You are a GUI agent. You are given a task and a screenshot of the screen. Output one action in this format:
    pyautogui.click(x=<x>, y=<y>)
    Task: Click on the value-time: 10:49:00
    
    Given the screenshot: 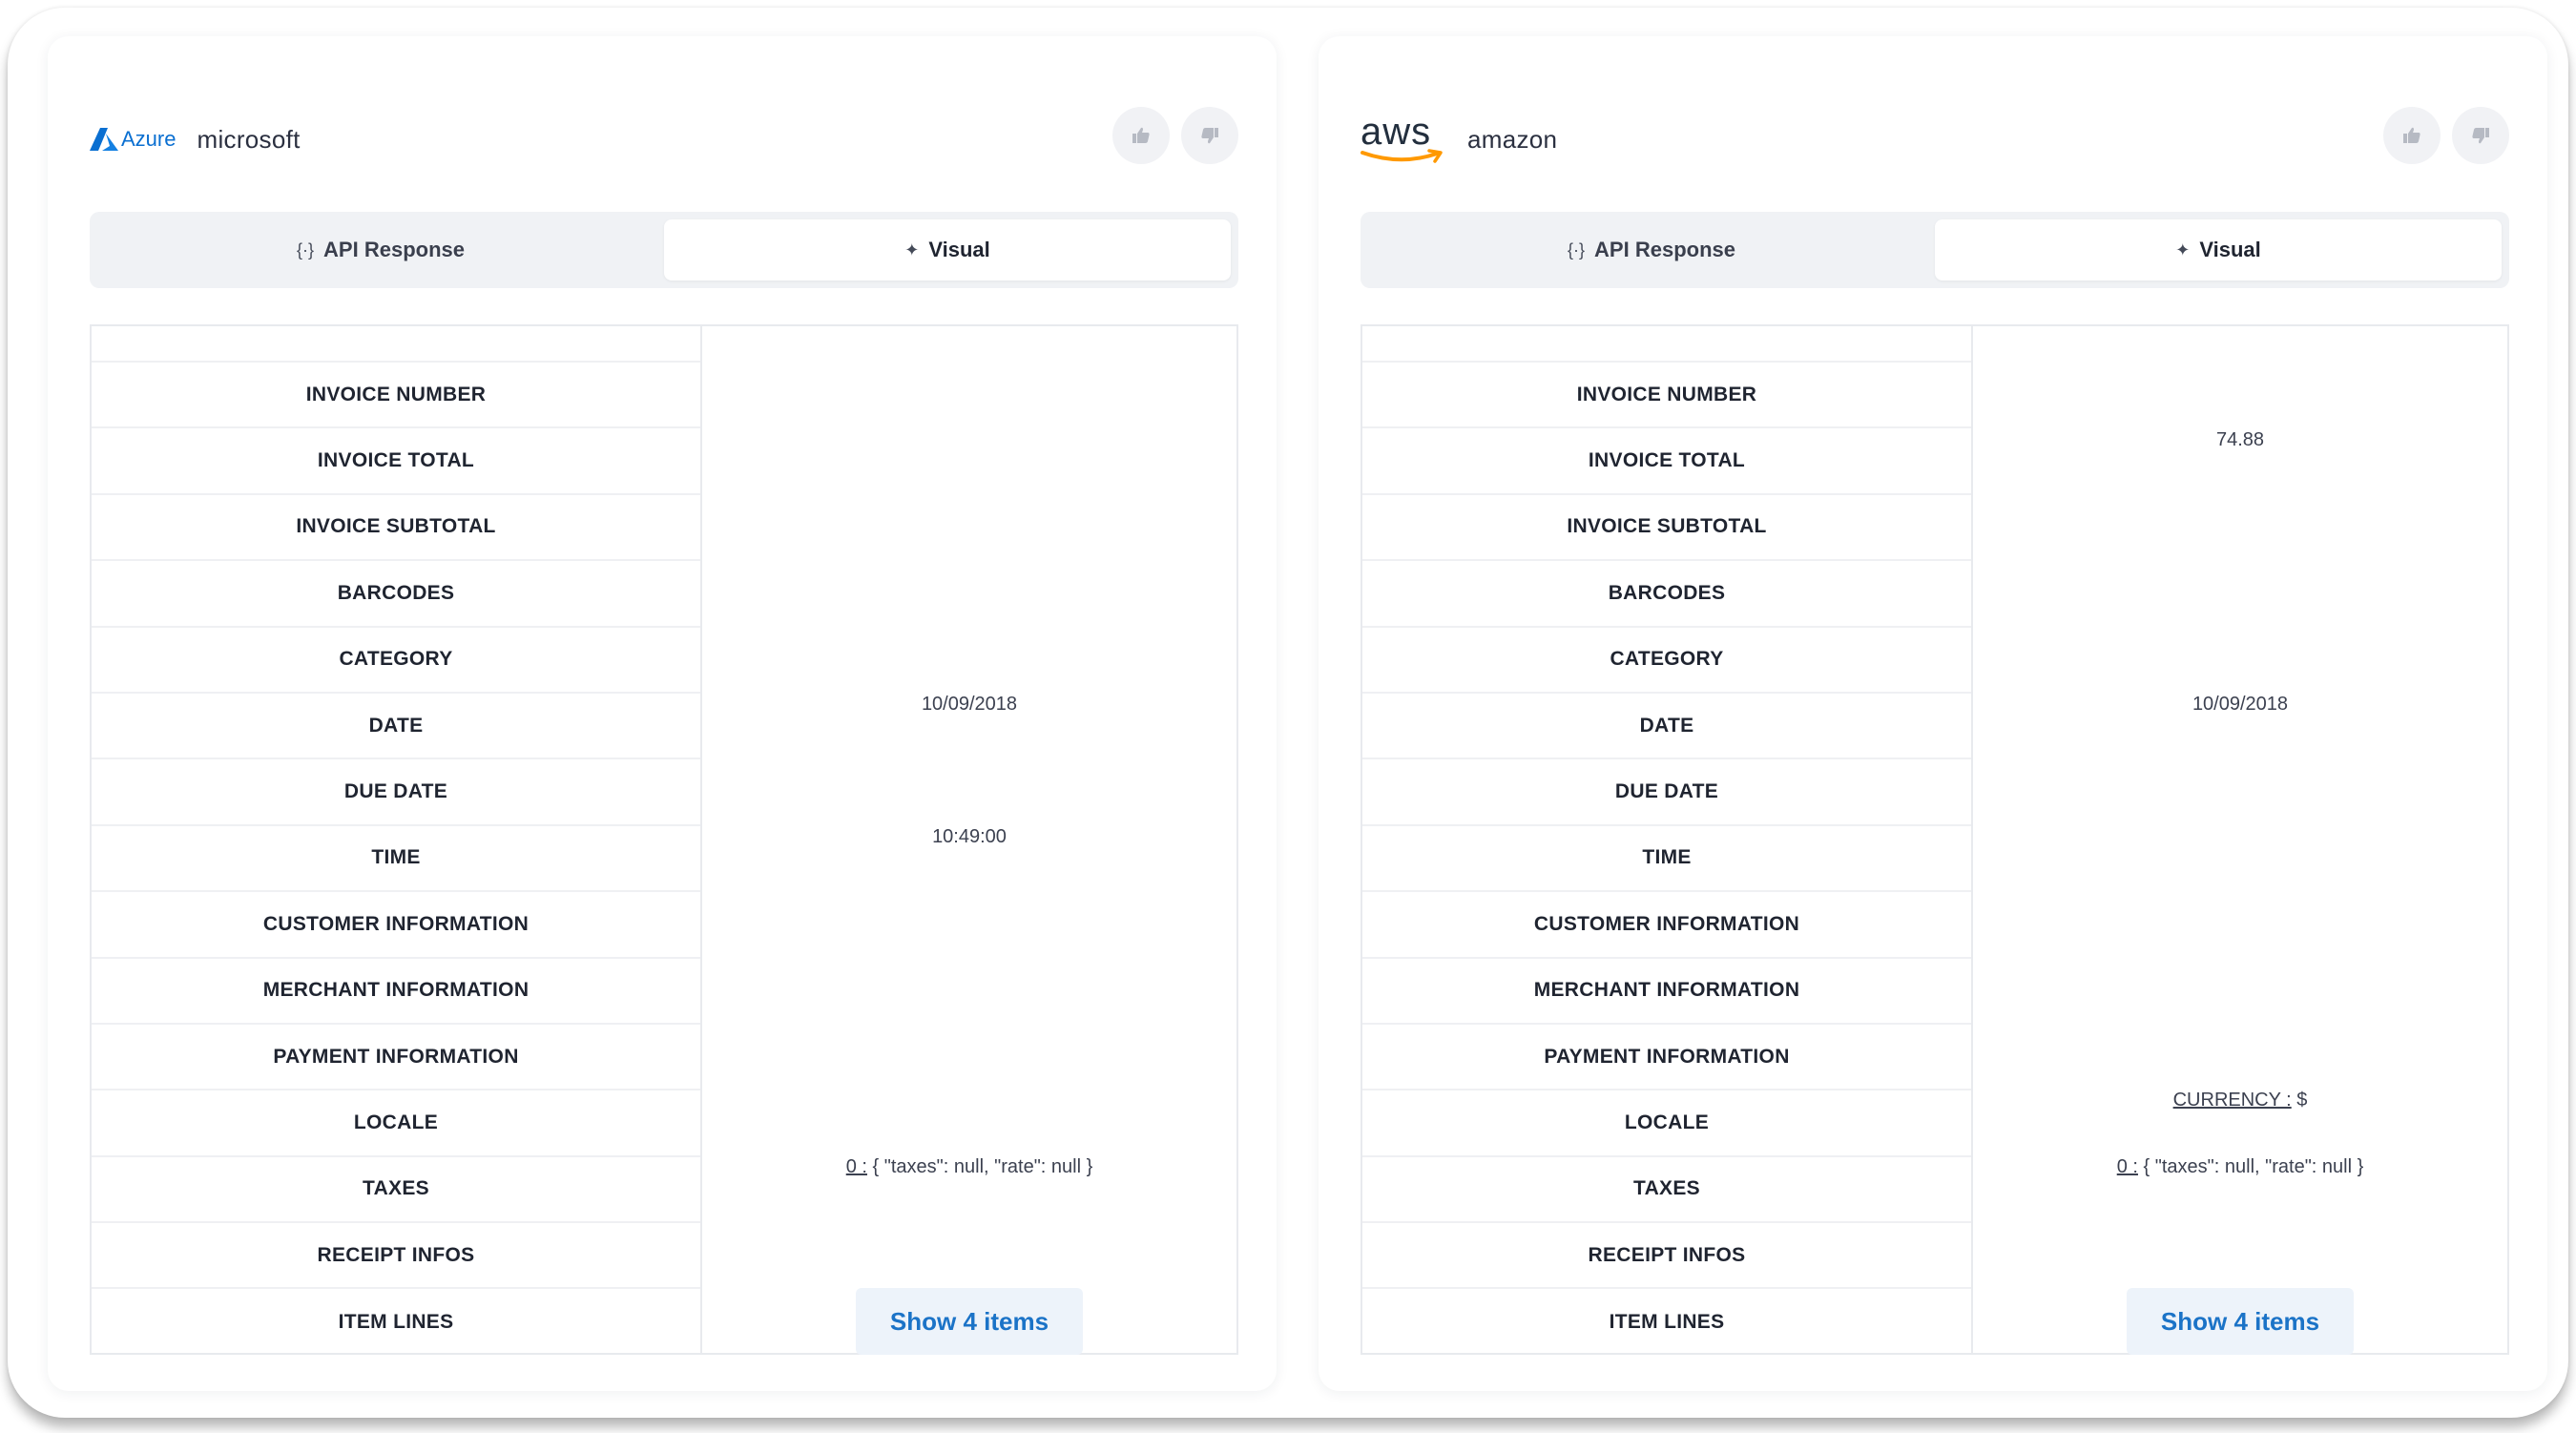 What is the action you would take?
    pyautogui.click(x=969, y=836)
    